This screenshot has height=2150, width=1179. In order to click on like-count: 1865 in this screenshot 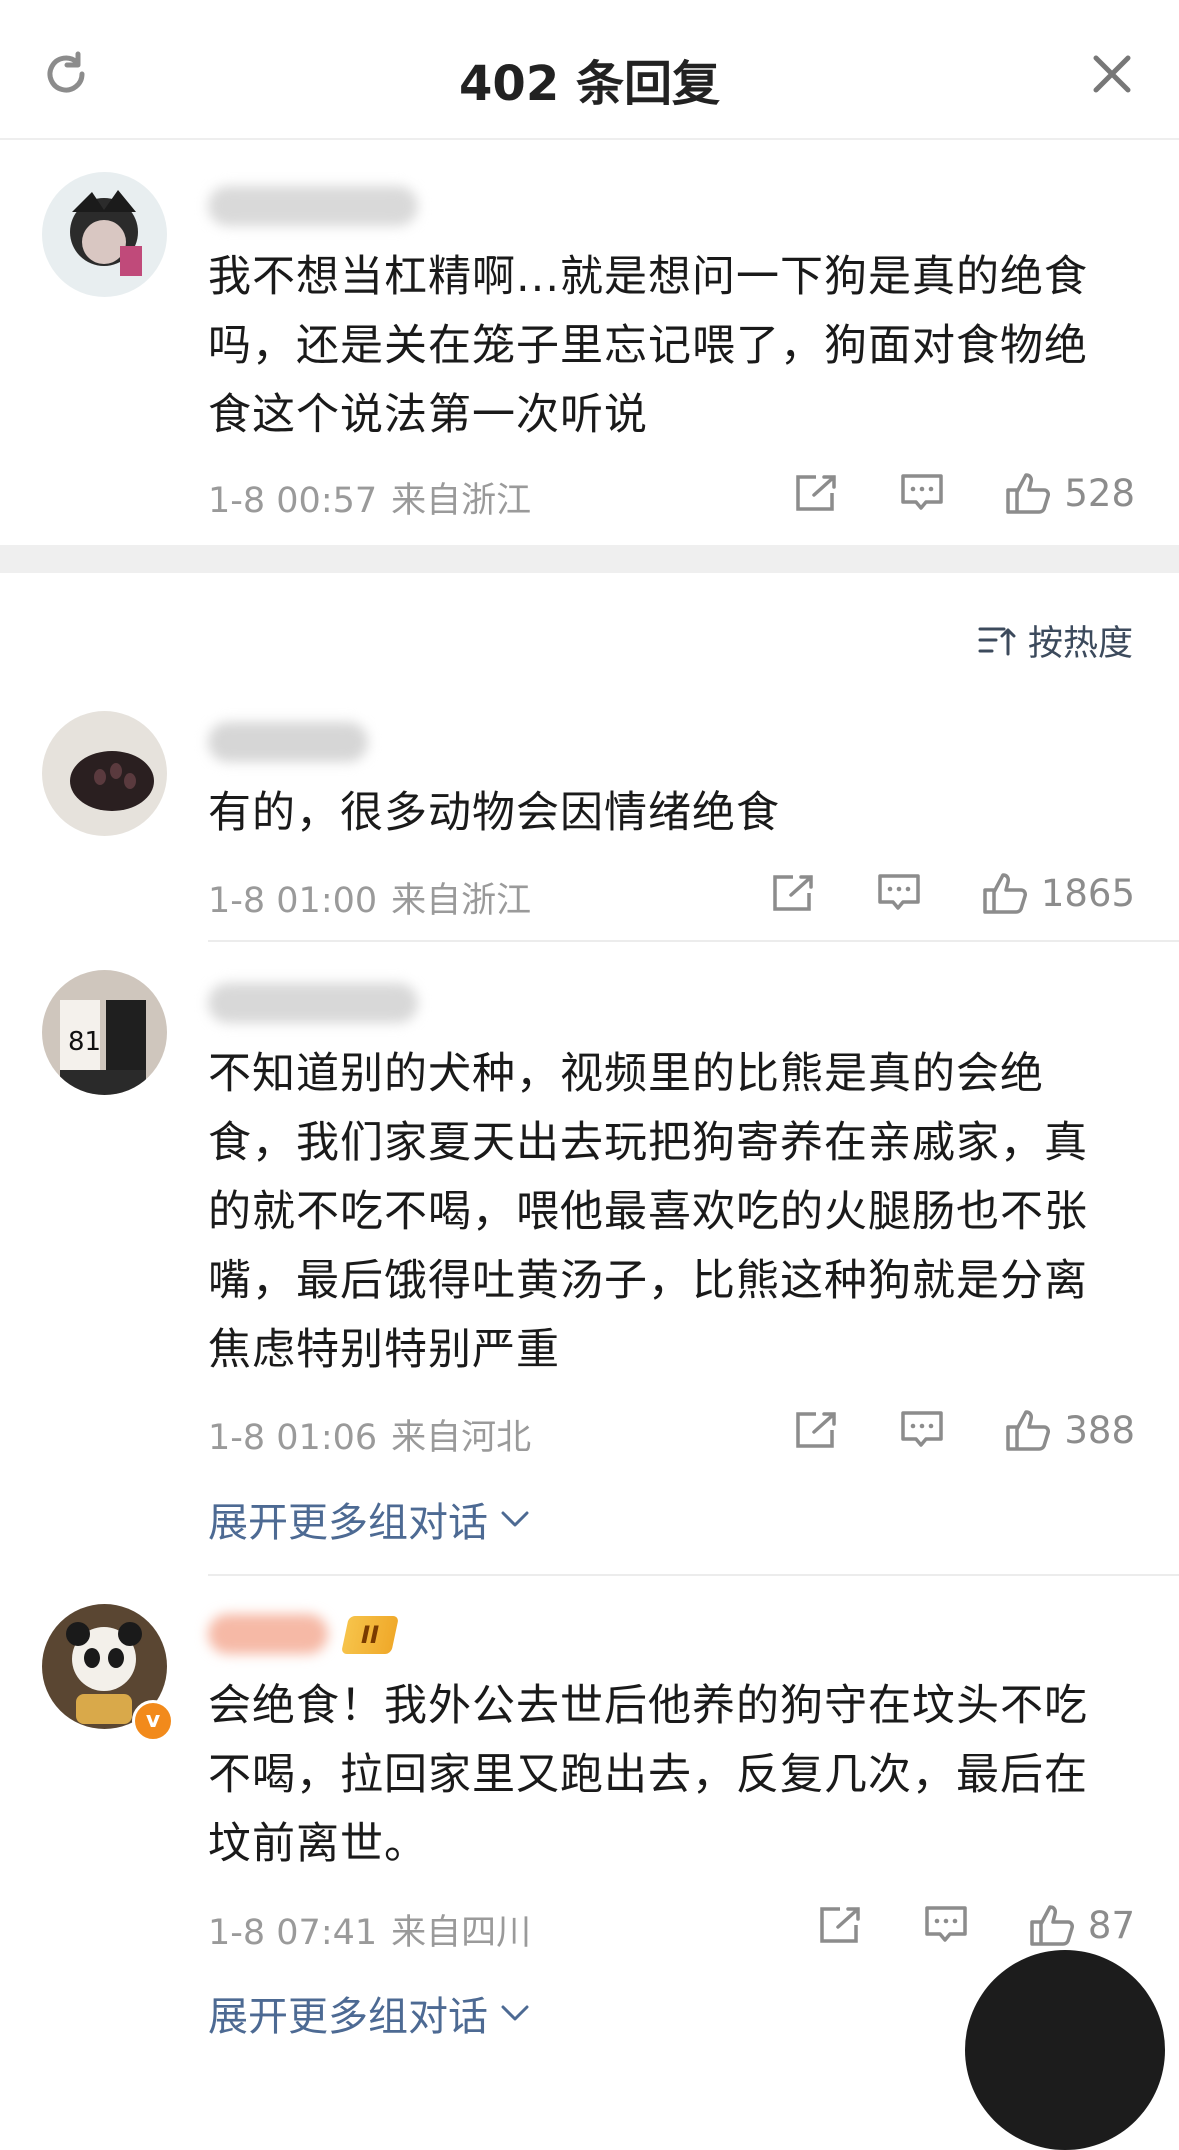, I will do `click(1087, 893)`.